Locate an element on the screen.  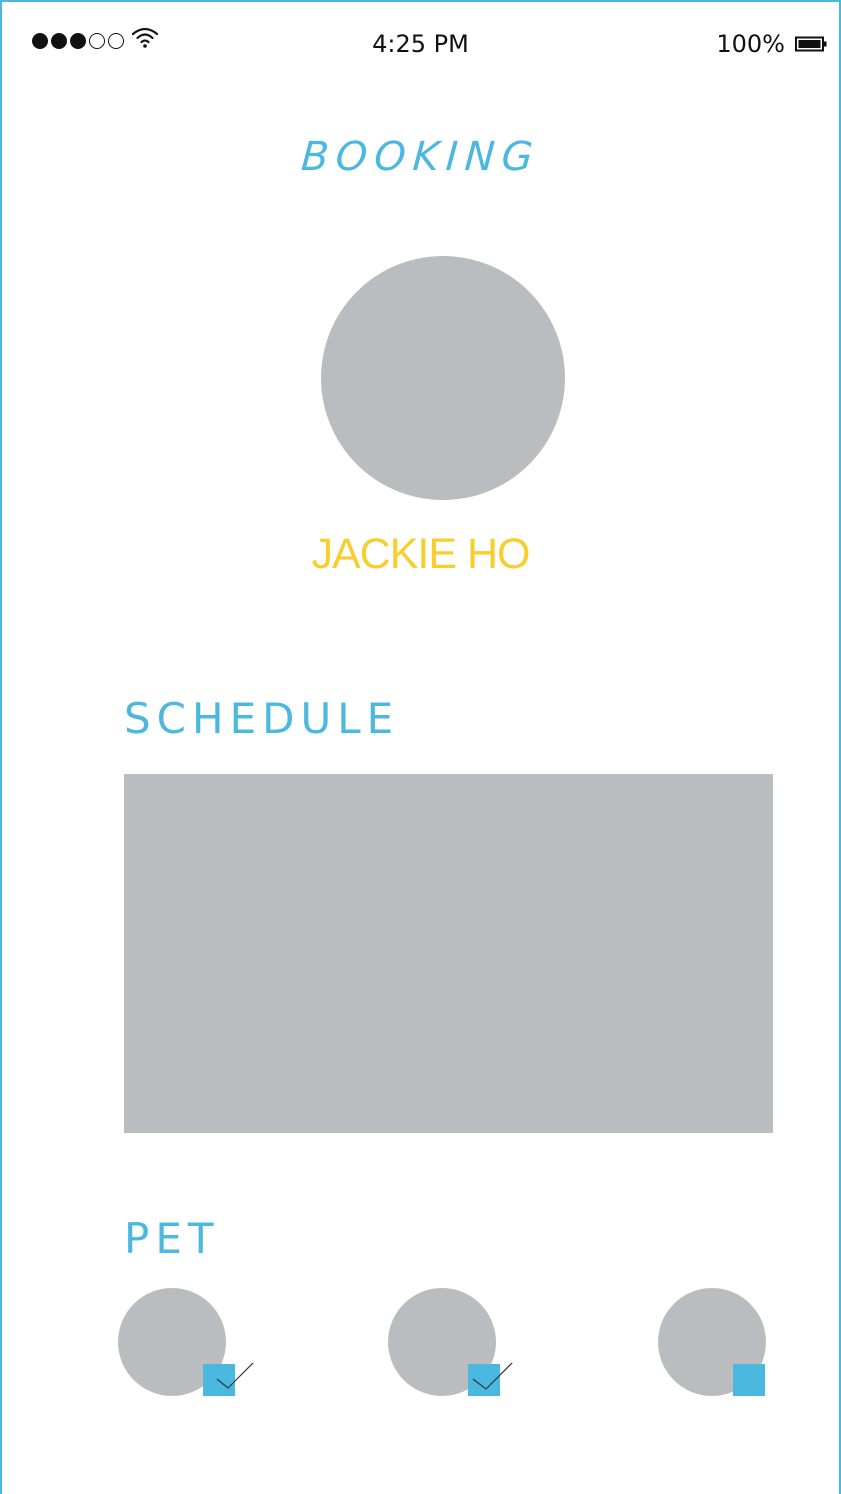
battery-percent: 100% is located at coordinates (750, 44).